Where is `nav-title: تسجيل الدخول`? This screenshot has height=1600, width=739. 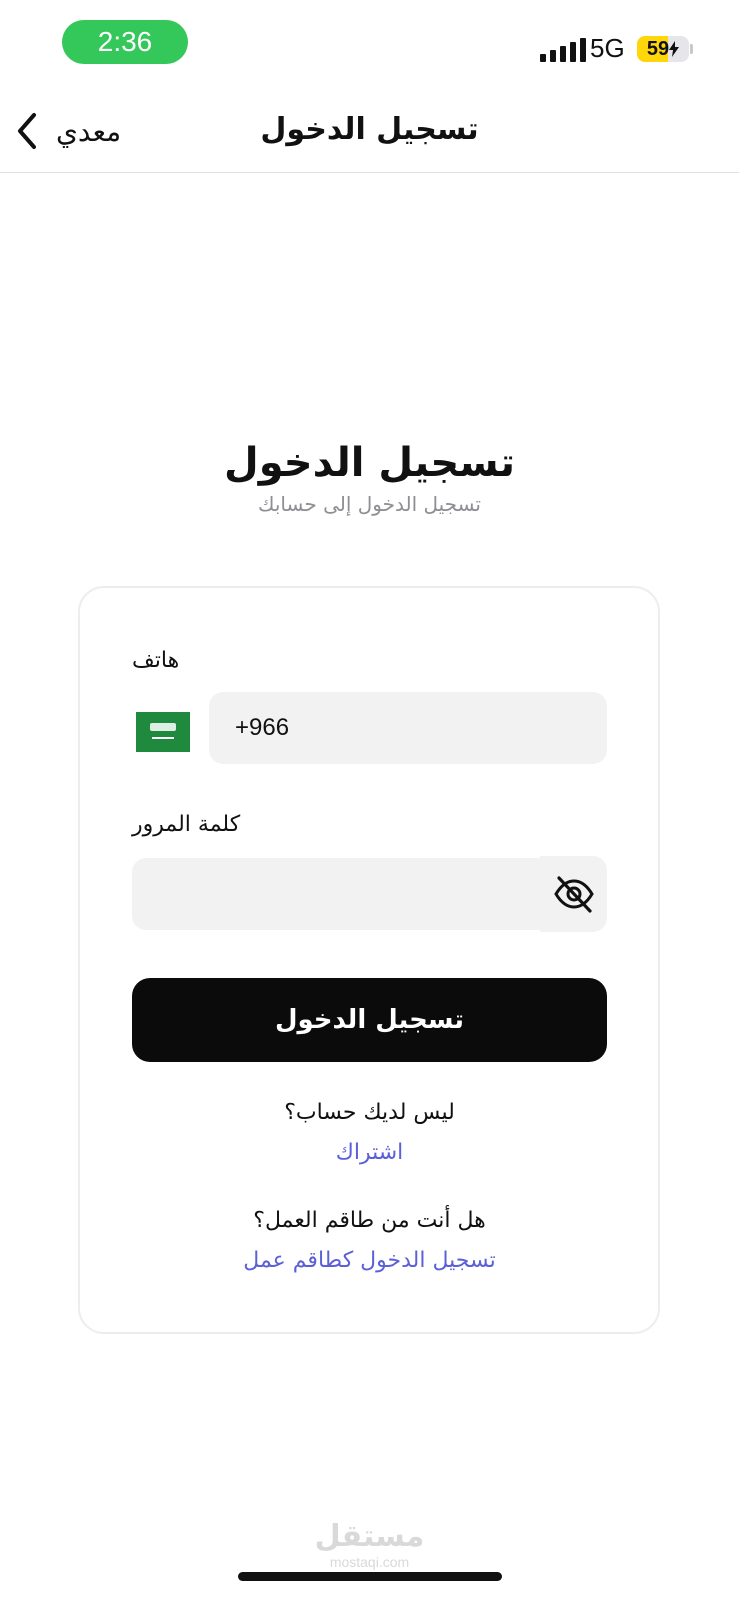
nav-title: تسجيل الدخول is located at coordinates (369, 129).